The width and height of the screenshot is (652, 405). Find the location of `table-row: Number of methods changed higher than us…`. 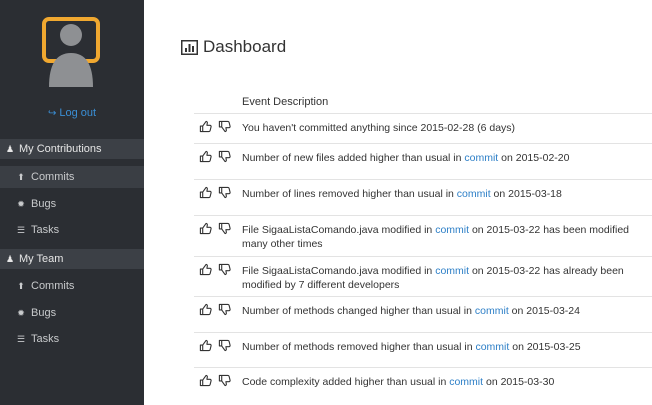

table-row: Number of methods changed higher than us… is located at coordinates (423, 314).